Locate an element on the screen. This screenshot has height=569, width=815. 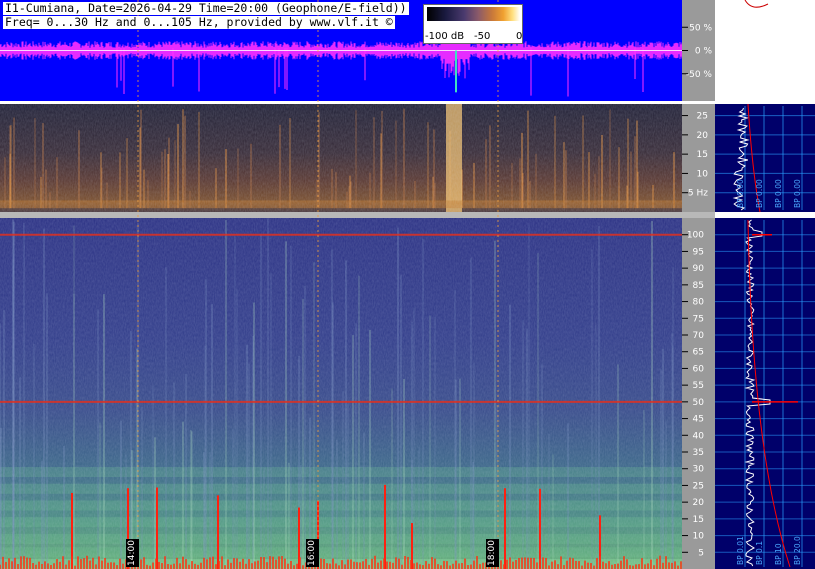
high-tick-label: 5 is located at coordinates (701, 553).